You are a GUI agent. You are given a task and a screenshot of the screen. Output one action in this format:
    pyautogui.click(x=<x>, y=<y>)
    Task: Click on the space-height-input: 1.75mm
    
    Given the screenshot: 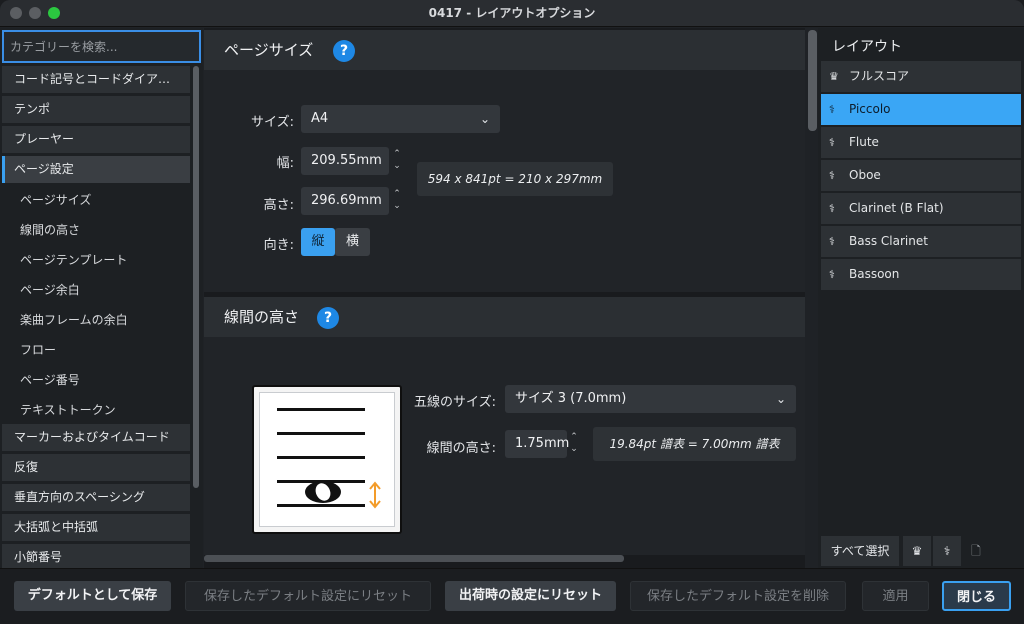 What is the action you would take?
    pyautogui.click(x=537, y=444)
    